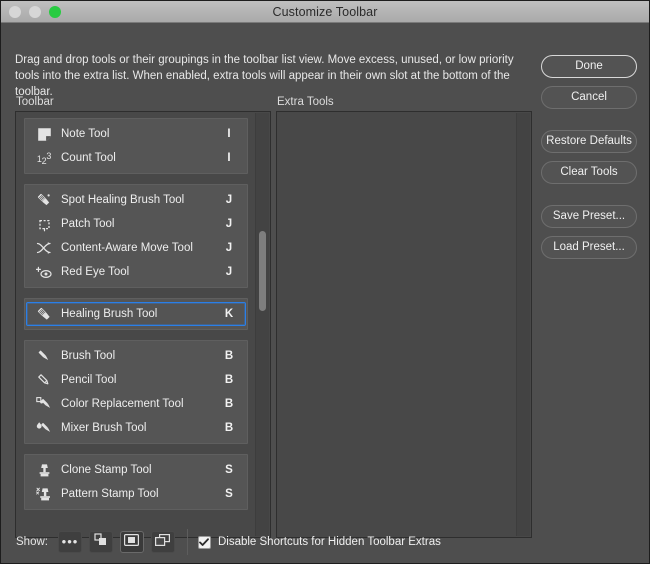 The width and height of the screenshot is (650, 564). I want to click on red-eye-icon, so click(44, 272).